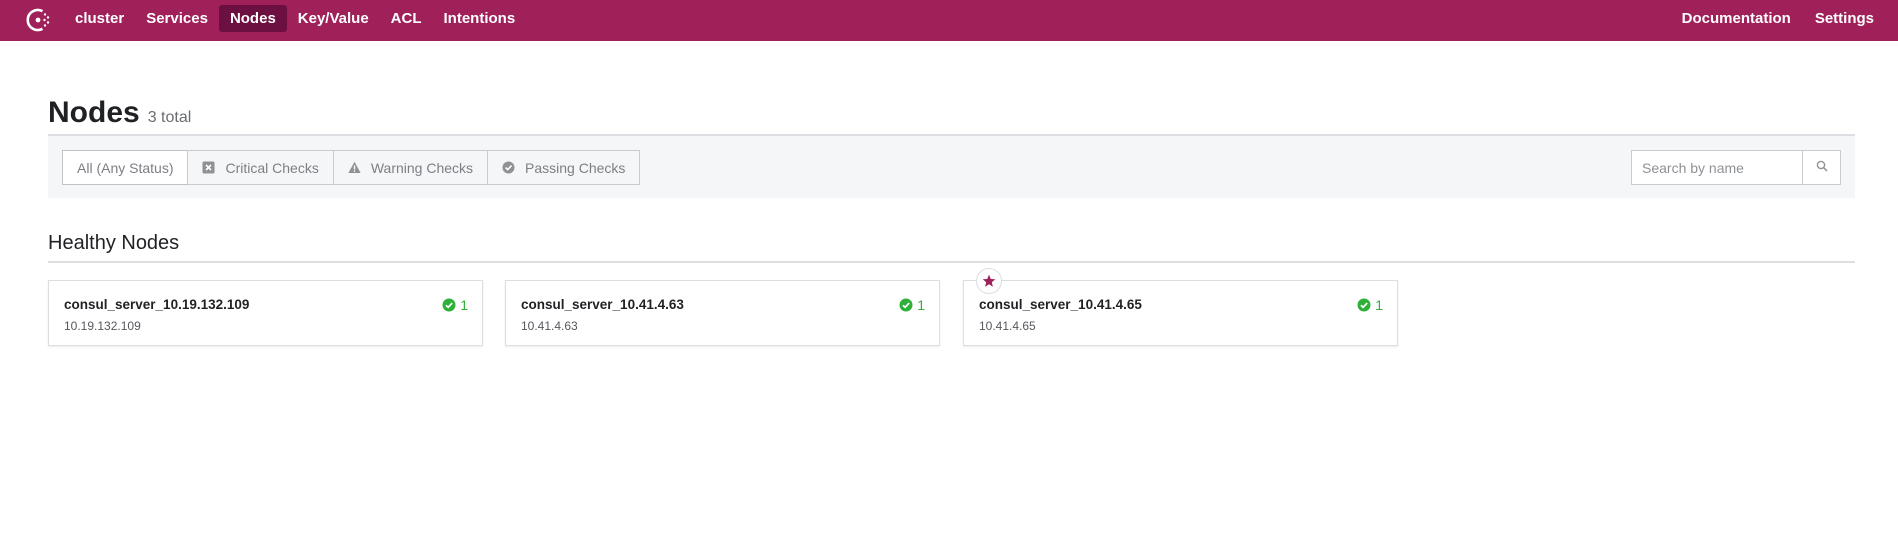 This screenshot has height=543, width=1898. Describe the element at coordinates (333, 18) in the screenshot. I see `nav-key-value: Key/Value` at that location.